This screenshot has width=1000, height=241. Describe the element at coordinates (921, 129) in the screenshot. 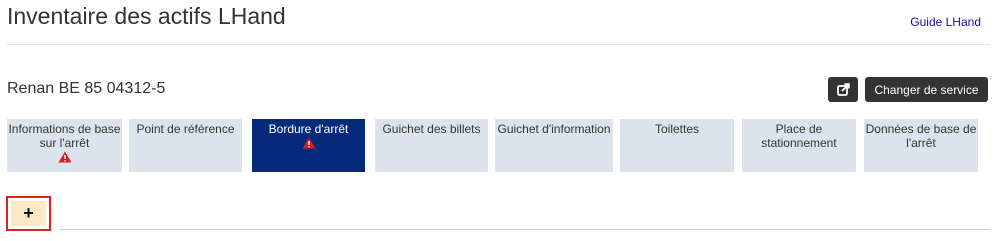

I see `tab-label: Données de base de` at that location.